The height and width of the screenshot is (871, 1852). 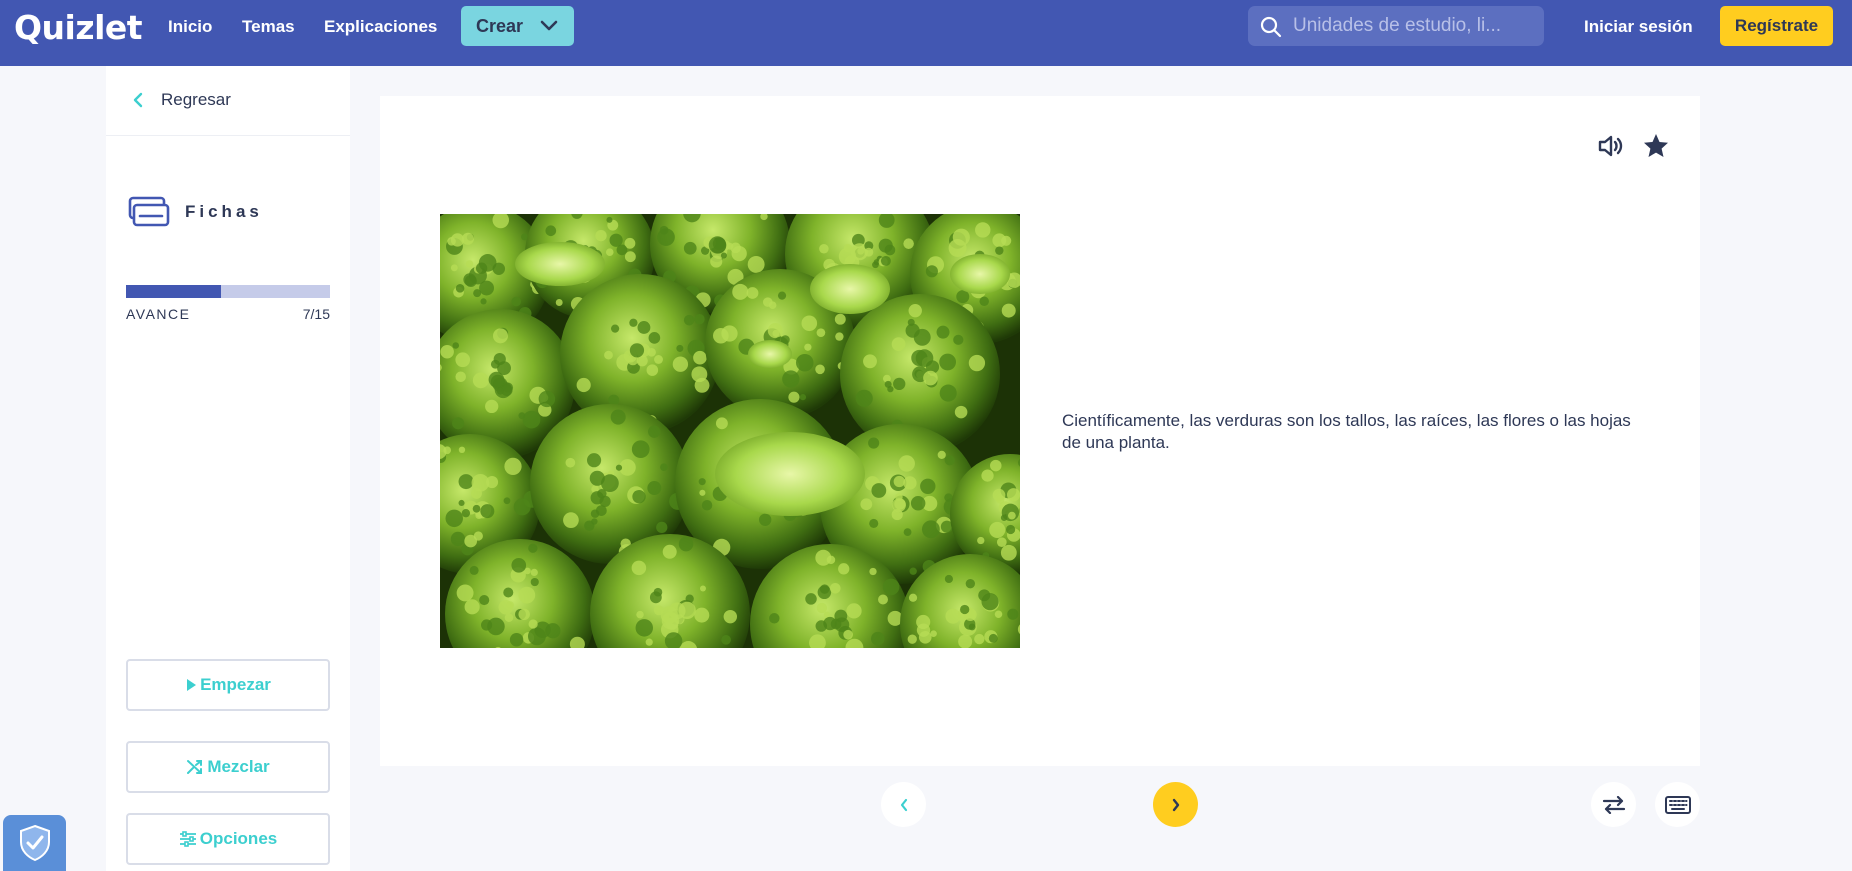 What do you see at coordinates (228, 291) in the screenshot?
I see `progress-bar` at bounding box center [228, 291].